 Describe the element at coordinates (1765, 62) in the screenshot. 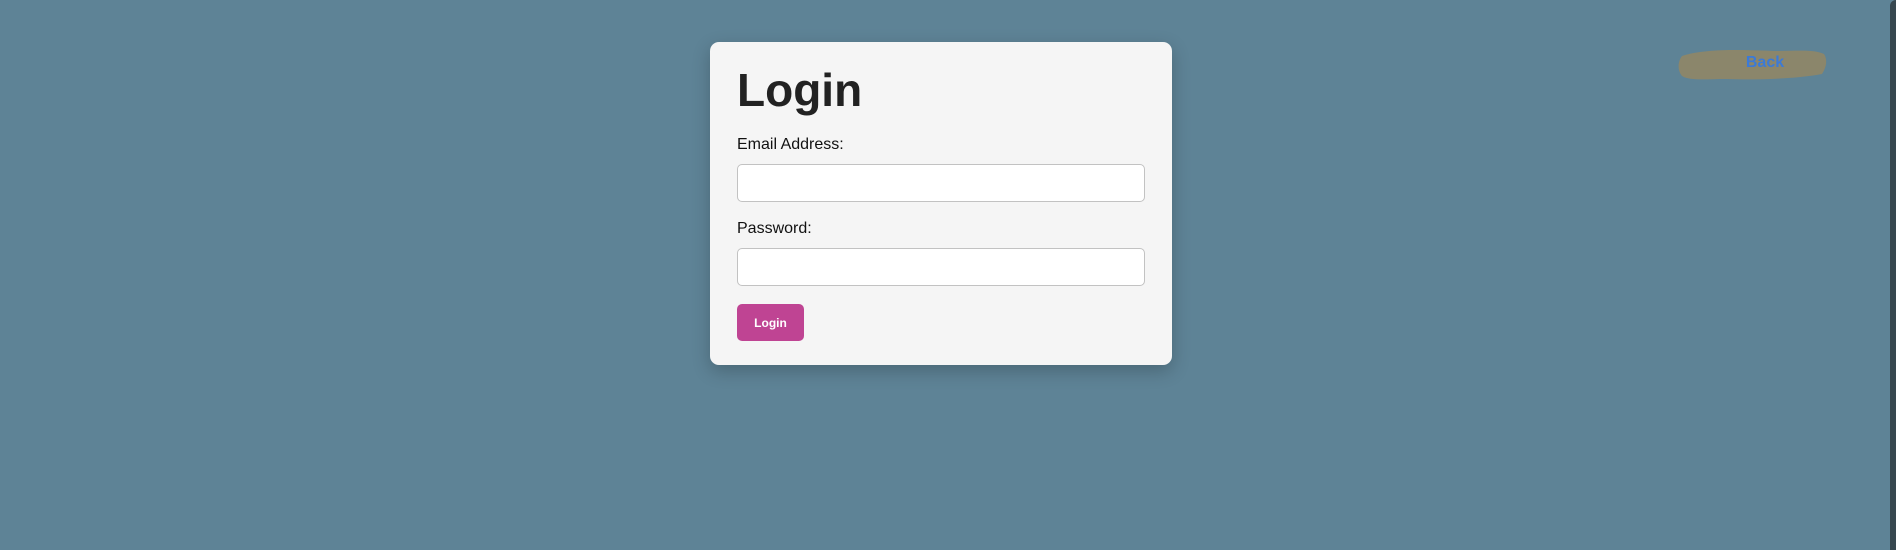

I see `back-button-label: Back` at that location.